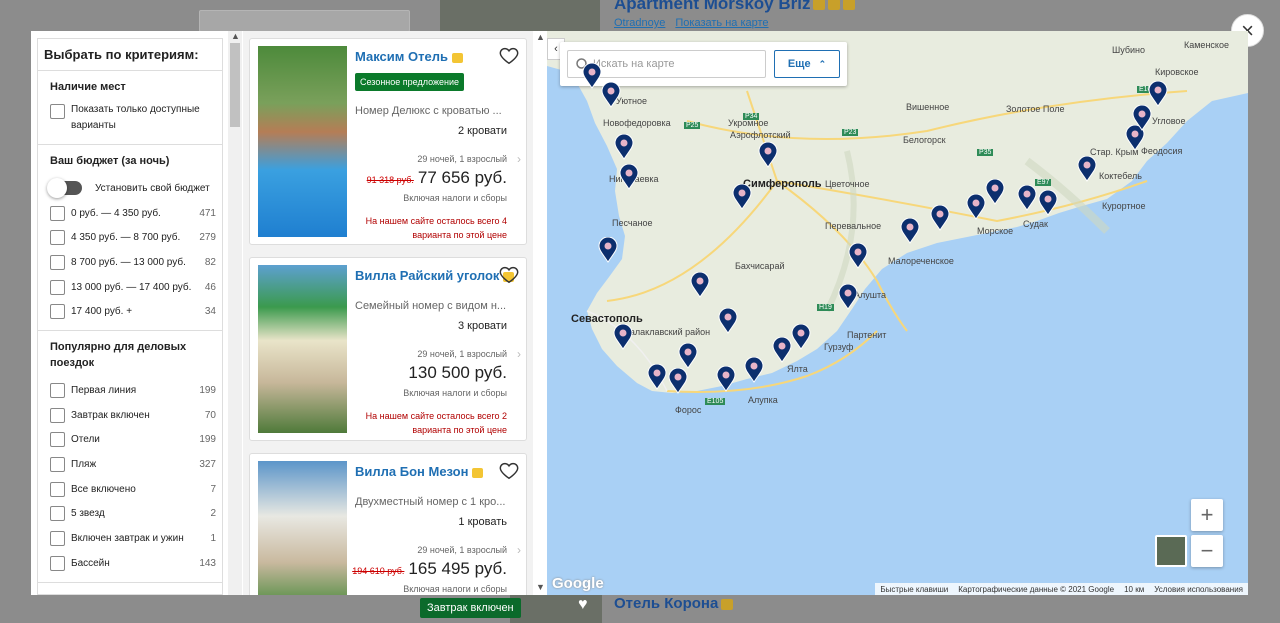 The height and width of the screenshot is (623, 1280). Describe the element at coordinates (1134, 589) in the screenshot. I see `attribution-link: 10 км` at that location.